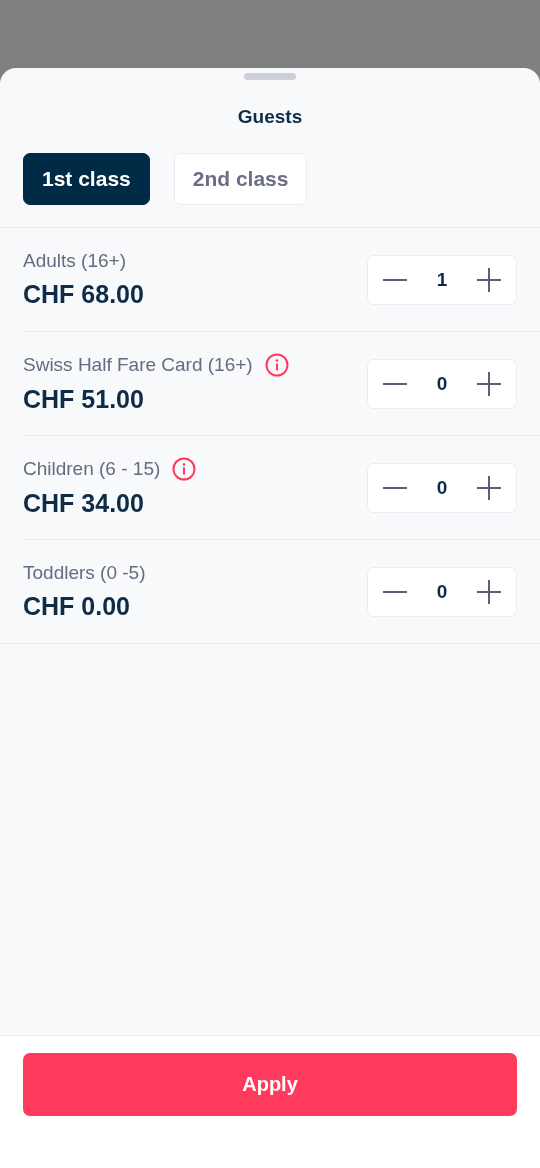 The image size is (540, 1168). What do you see at coordinates (83, 294) in the screenshot?
I see `price: CHF 68.00` at bounding box center [83, 294].